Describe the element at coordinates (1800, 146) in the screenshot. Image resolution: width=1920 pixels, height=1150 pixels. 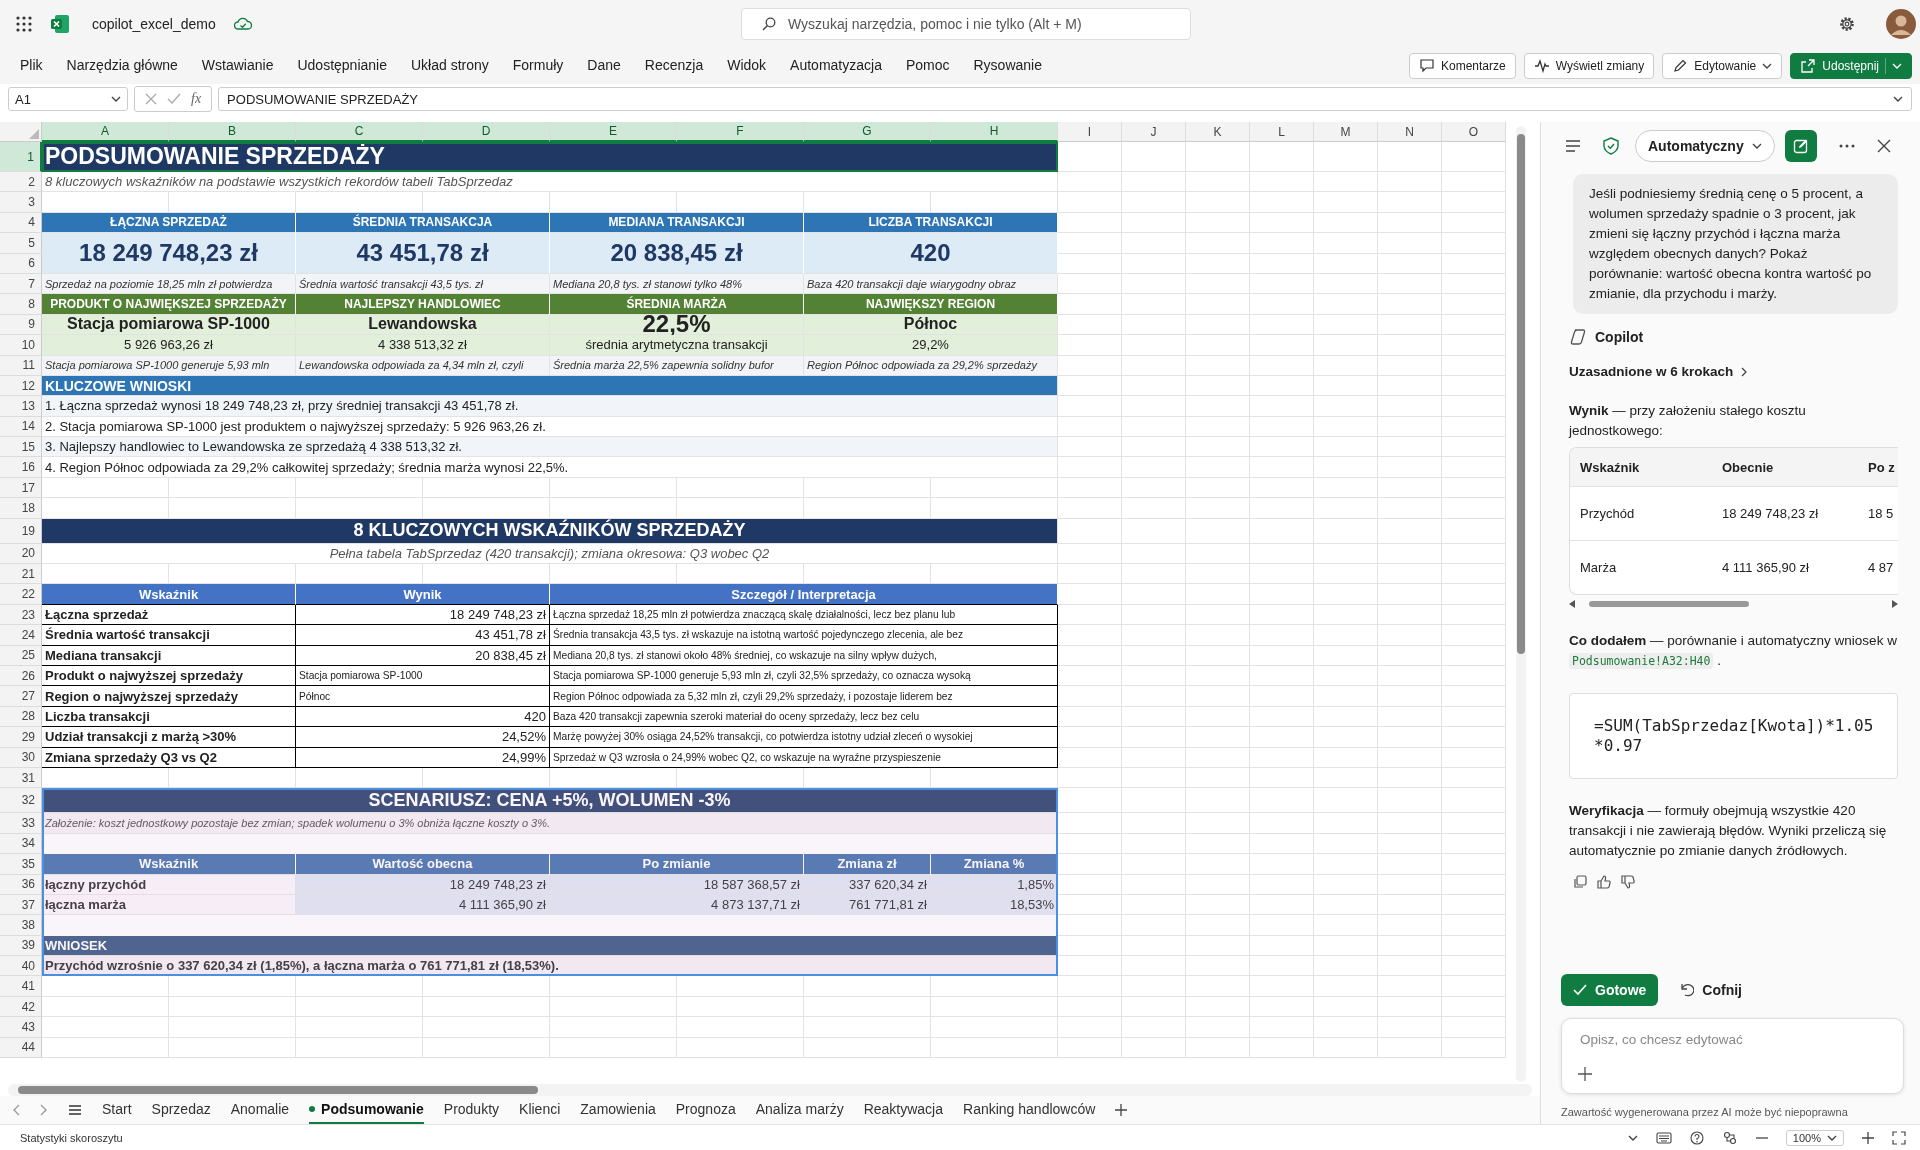
I see `new-chat-button` at that location.